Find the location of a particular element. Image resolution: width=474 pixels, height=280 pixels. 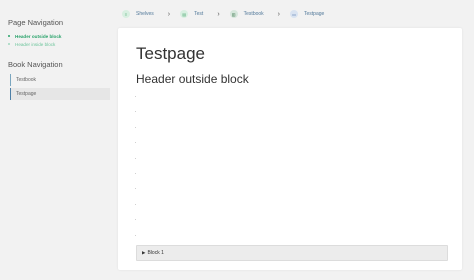

page-navigation-list: Header outside block Header inside block is located at coordinates (34, 40).